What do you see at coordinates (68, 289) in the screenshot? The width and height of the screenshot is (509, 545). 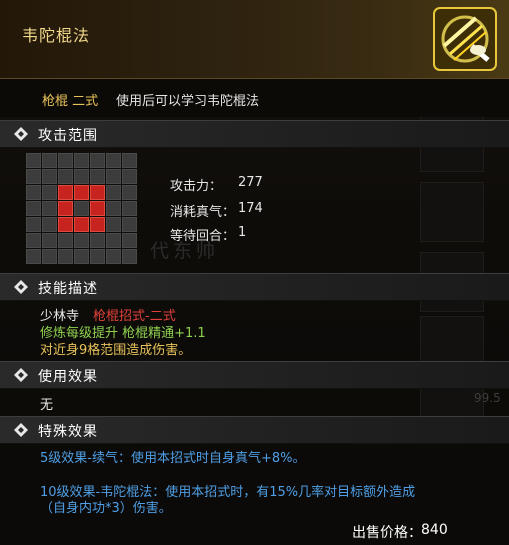 I see `section-title: 技能描述` at bounding box center [68, 289].